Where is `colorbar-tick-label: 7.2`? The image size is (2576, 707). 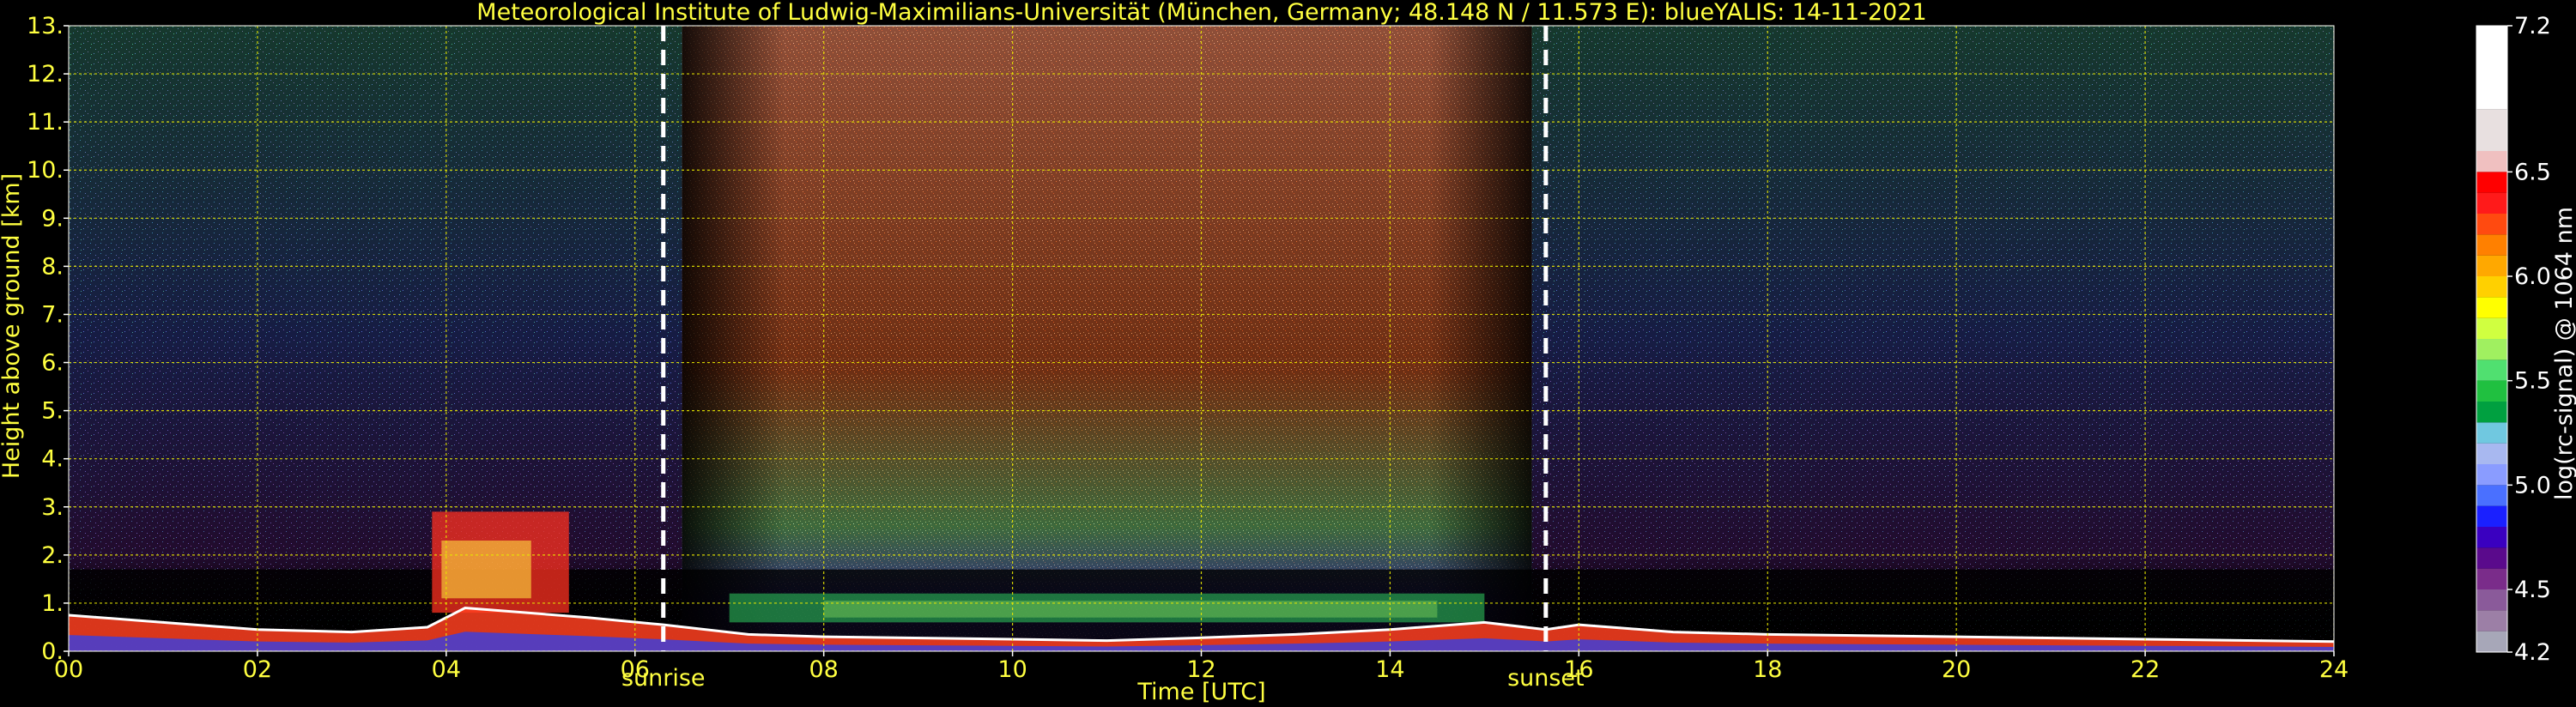 colorbar-tick-label: 7.2 is located at coordinates (2532, 26).